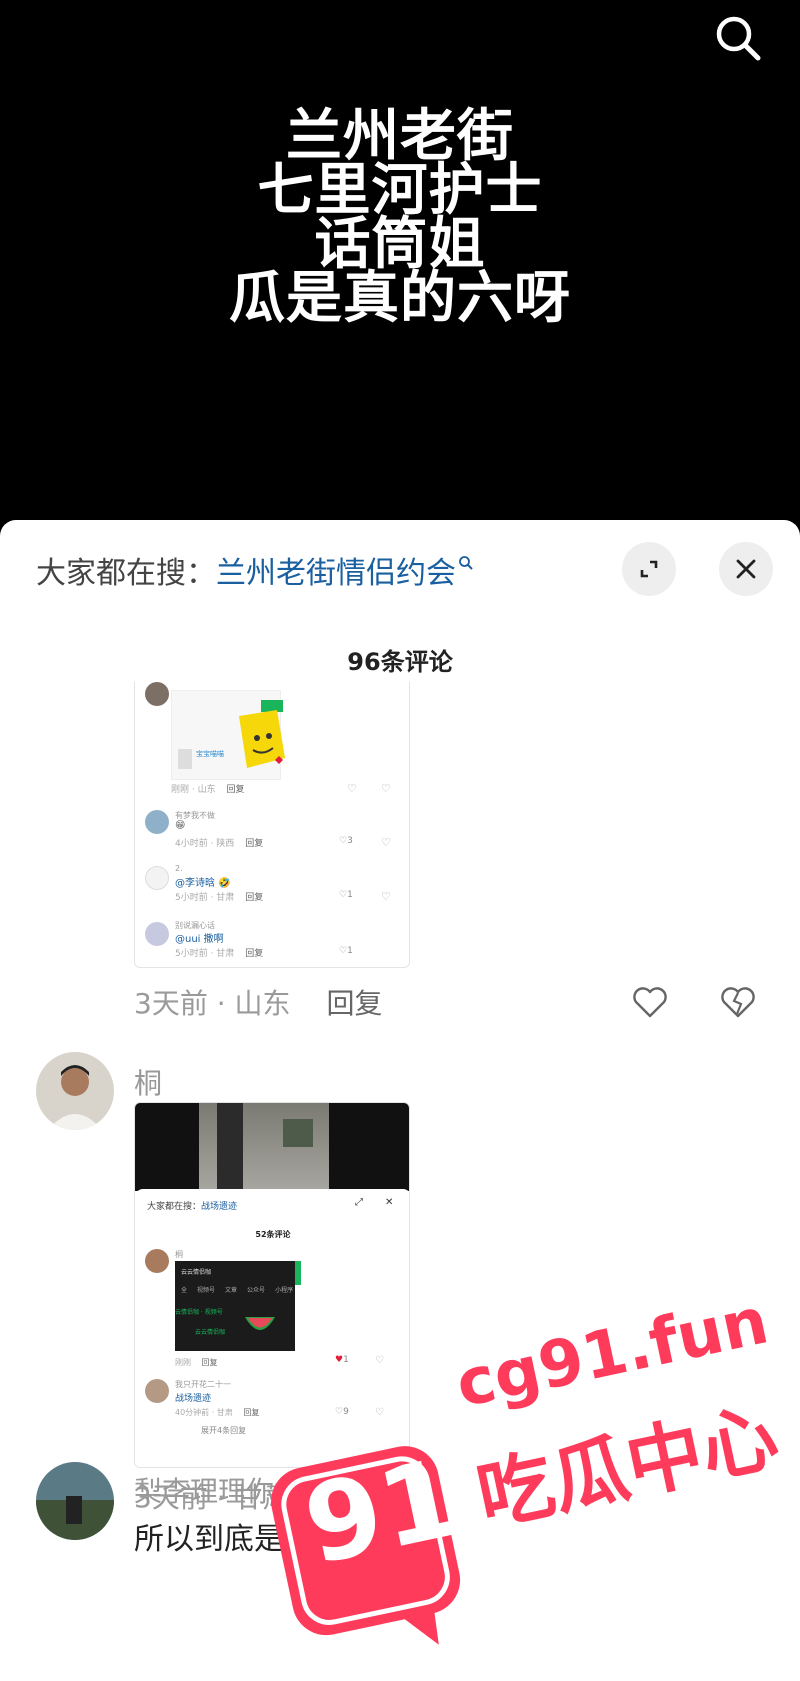 This screenshot has width=800, height=1681. I want to click on shot-card-tab: 小程序, so click(284, 1290).